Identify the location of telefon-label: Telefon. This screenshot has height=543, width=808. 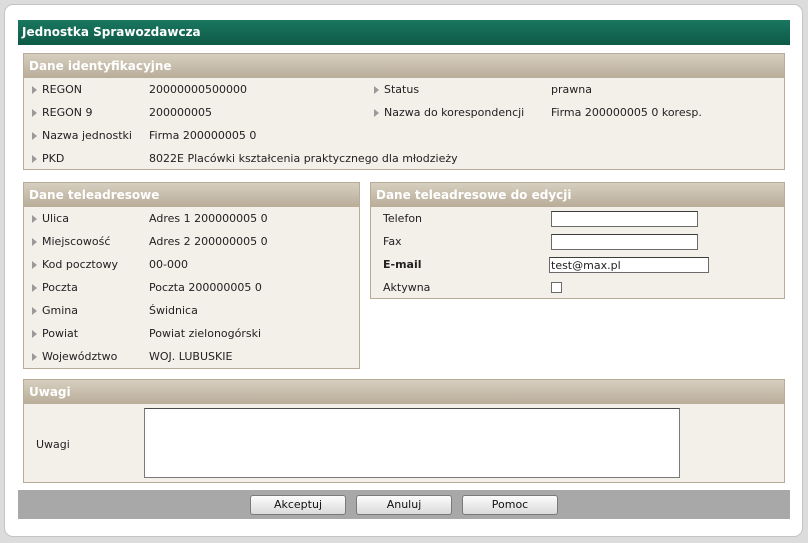
(403, 218).